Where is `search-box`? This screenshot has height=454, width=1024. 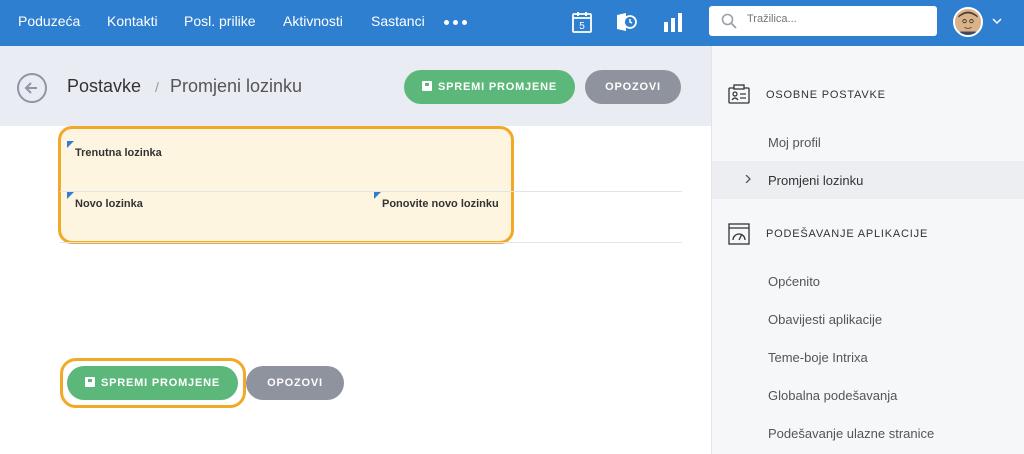 search-box is located at coordinates (823, 21).